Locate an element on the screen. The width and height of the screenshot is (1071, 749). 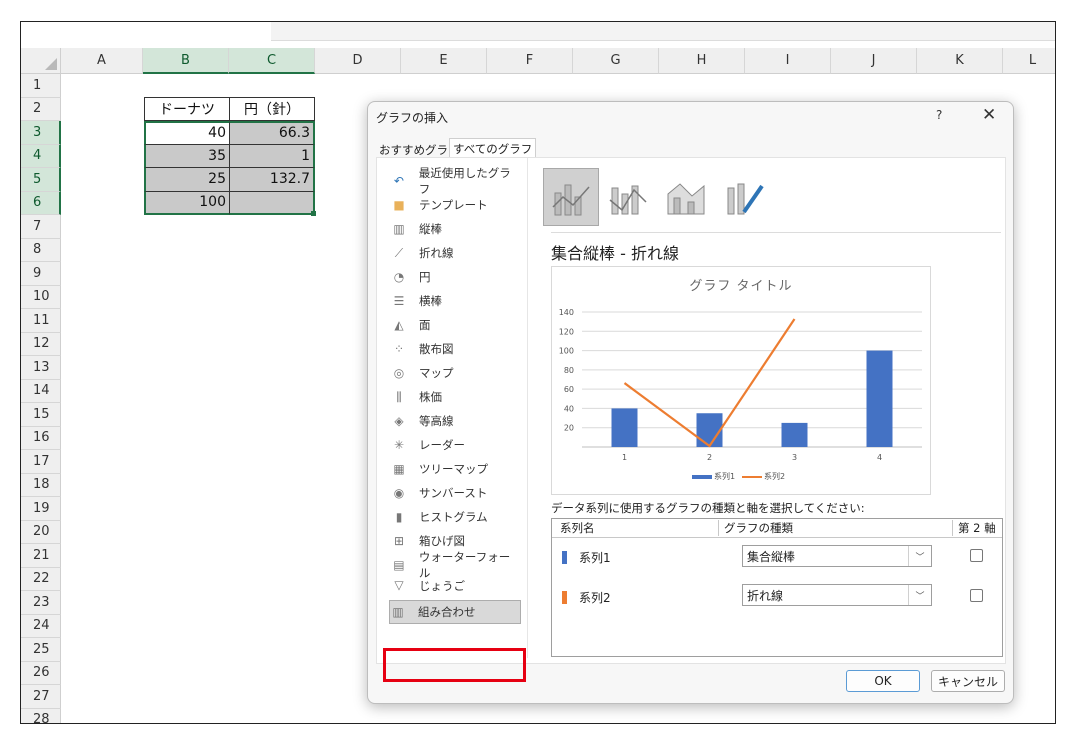
row-header-11: 11 is located at coordinates (41, 321).